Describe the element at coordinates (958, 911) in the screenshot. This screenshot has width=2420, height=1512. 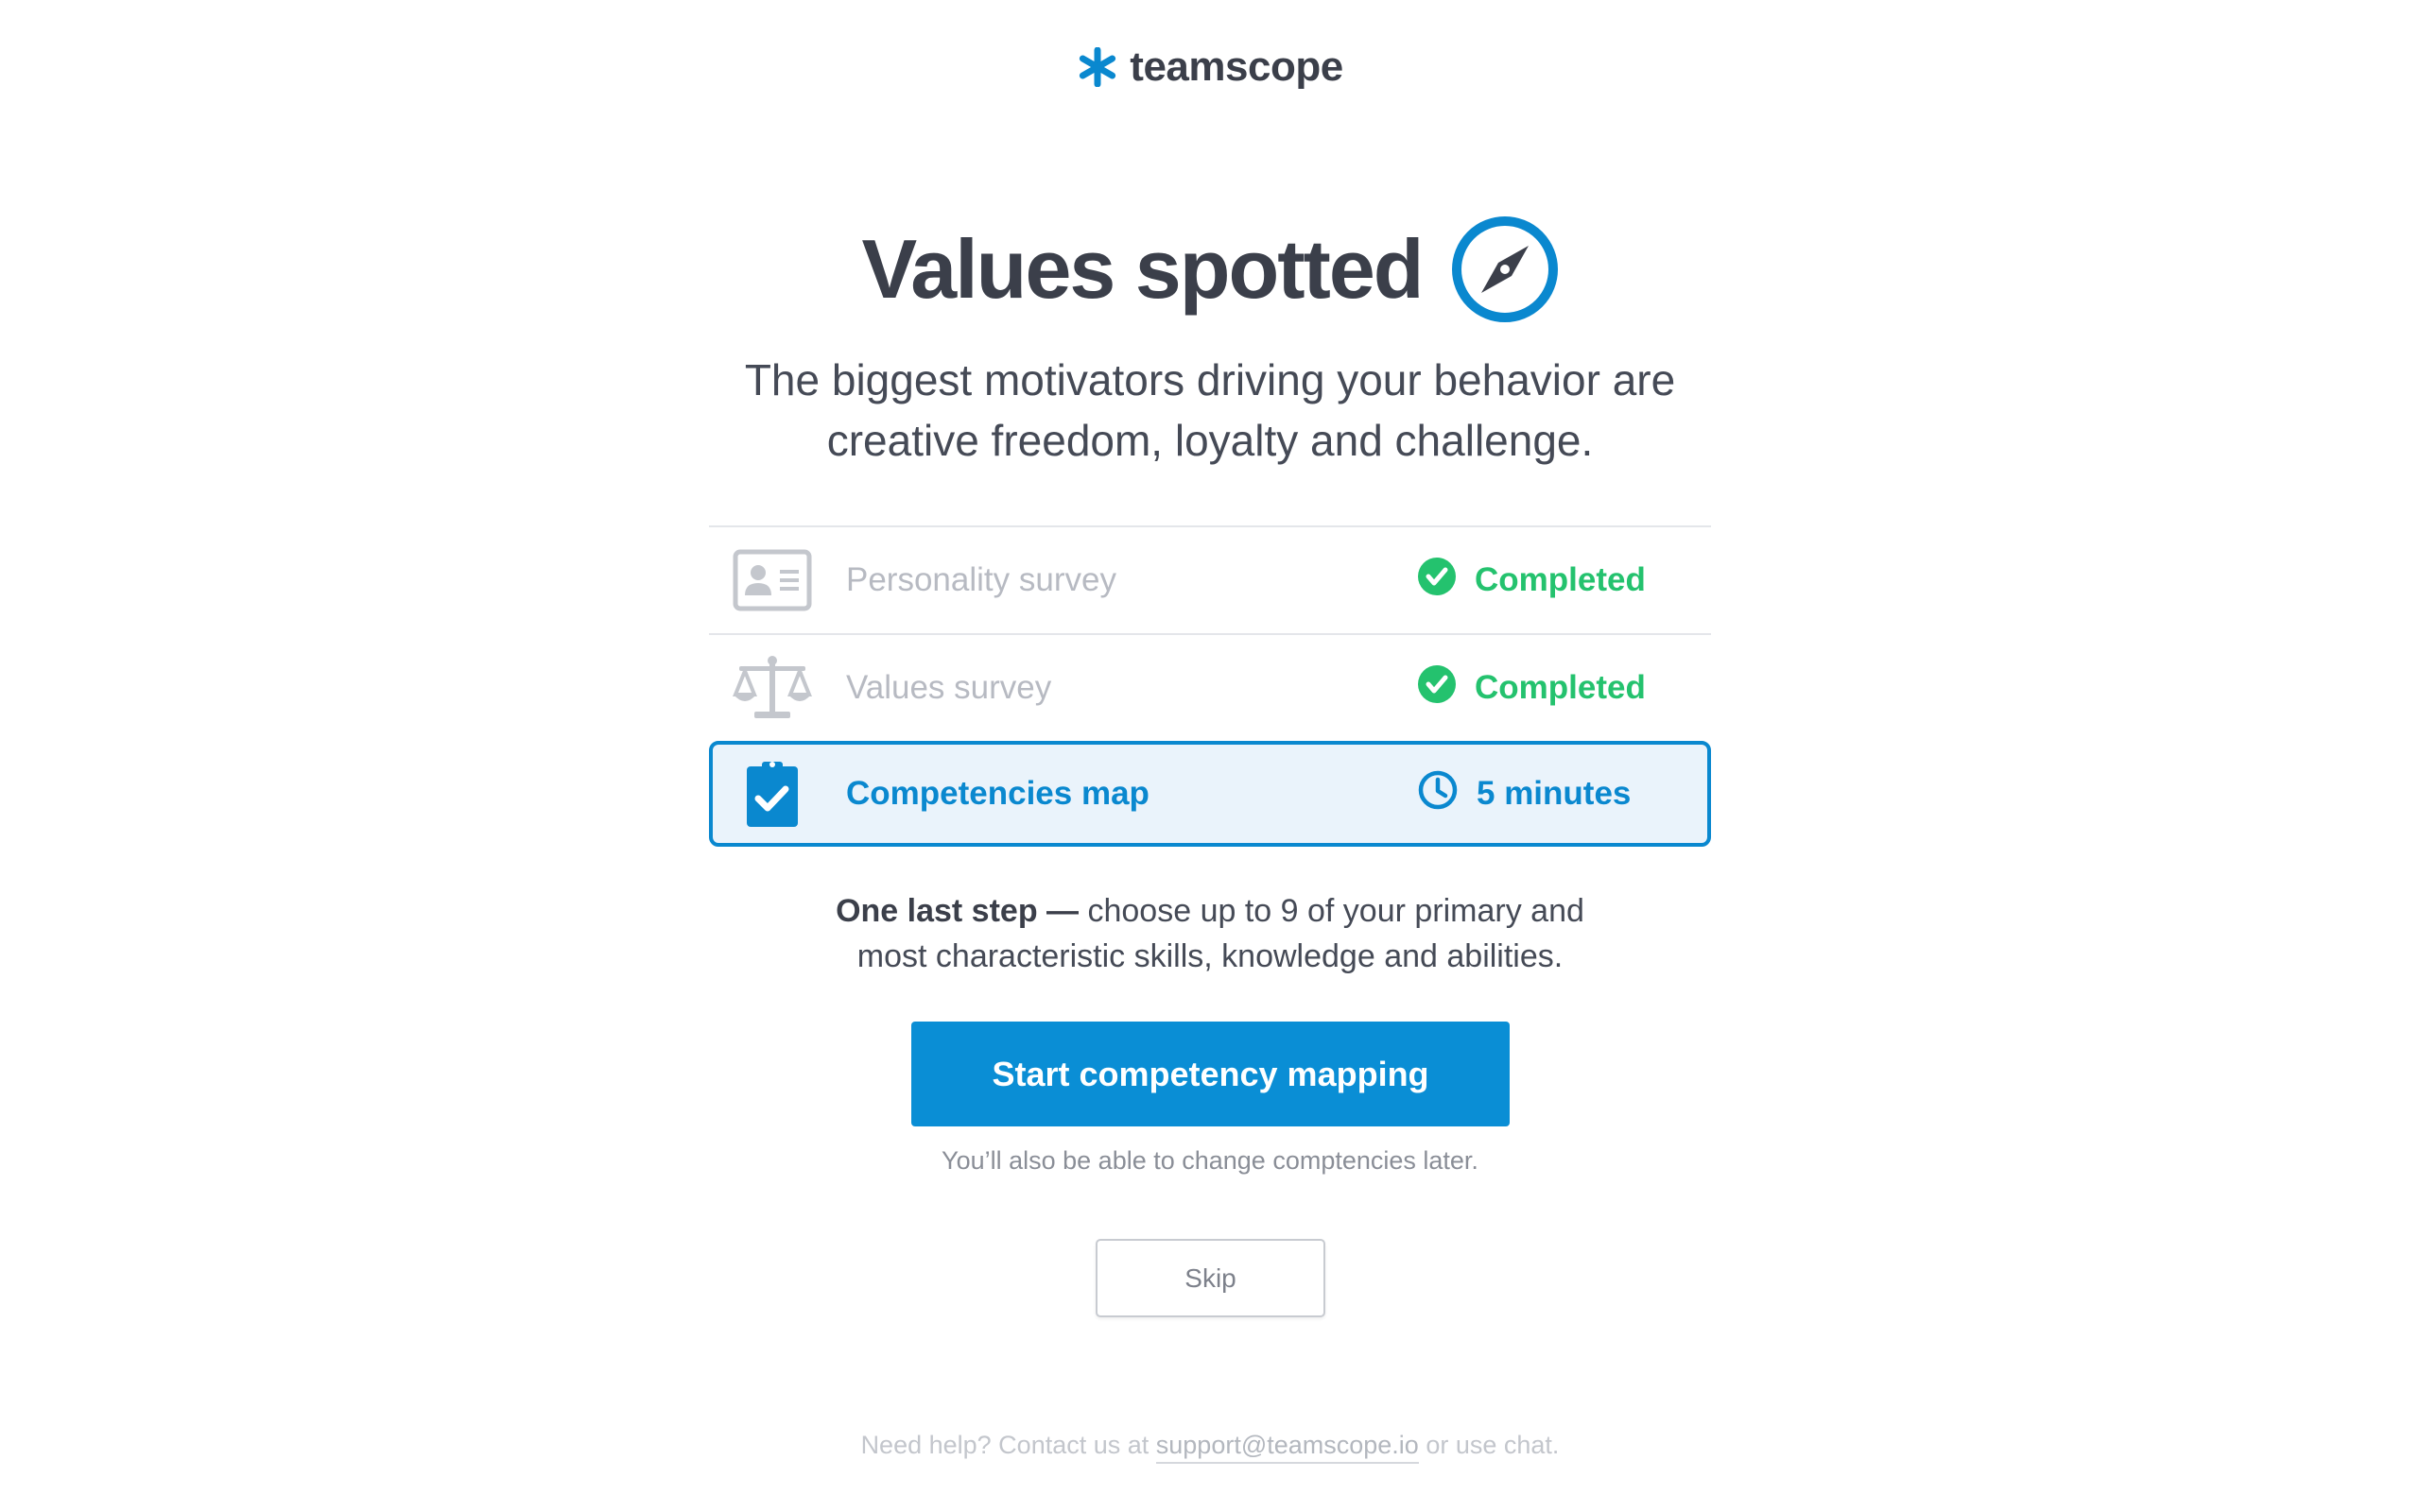
I see `note-bold: One last step —` at that location.